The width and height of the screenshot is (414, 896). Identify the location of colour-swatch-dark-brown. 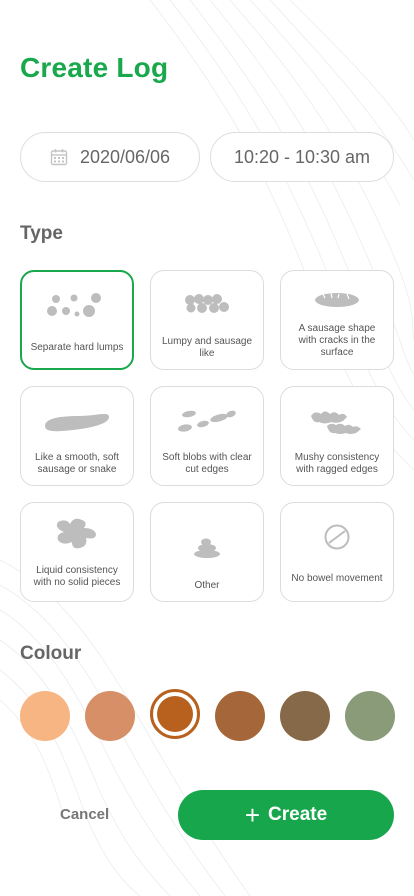
(305, 716).